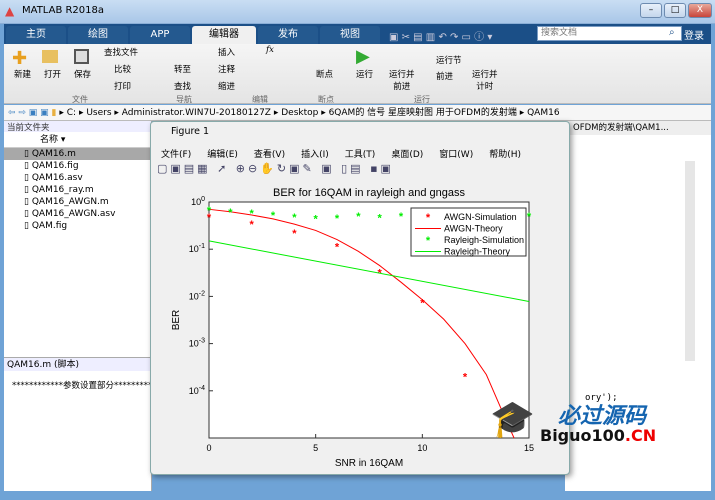 The height and width of the screenshot is (500, 715). What do you see at coordinates (420, 113) in the screenshot?
I see `breadcrumb-item: ▸ 6QAM的 信号 星座映射图 用于OFDM的发射端` at bounding box center [420, 113].